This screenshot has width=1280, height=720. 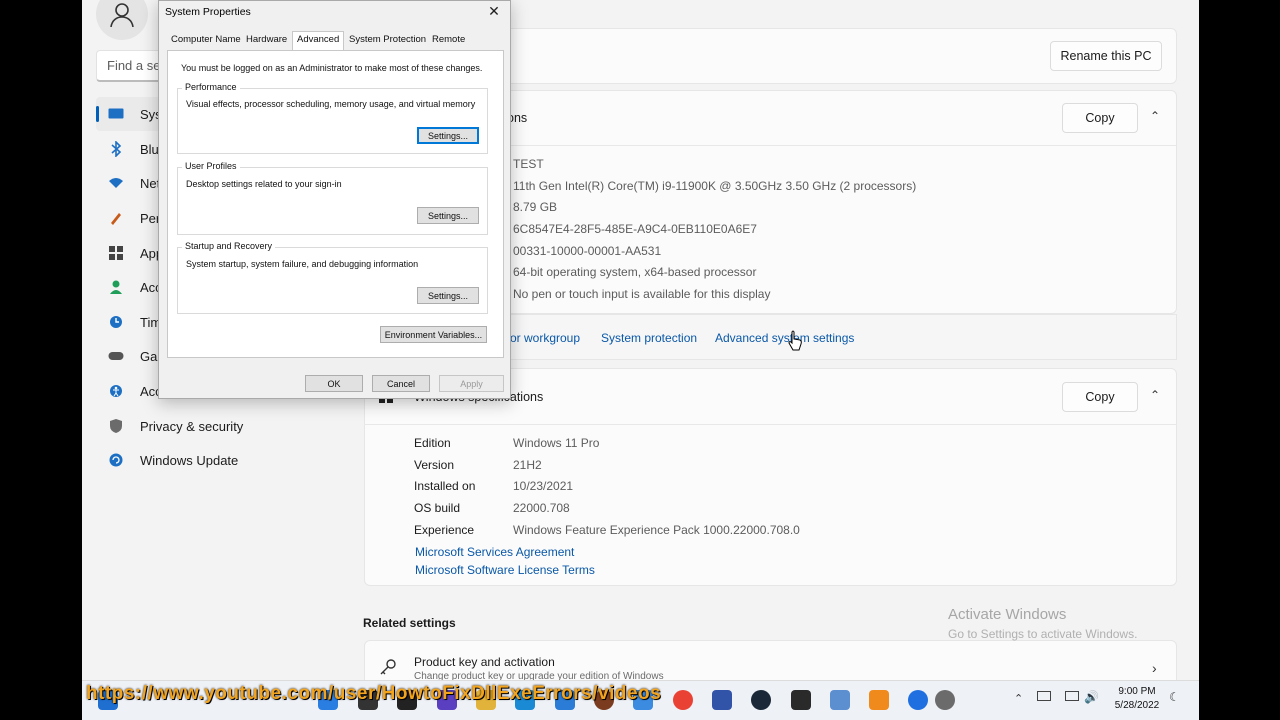 I want to click on activate-windows-title: Activate Windows, so click(x=1007, y=614).